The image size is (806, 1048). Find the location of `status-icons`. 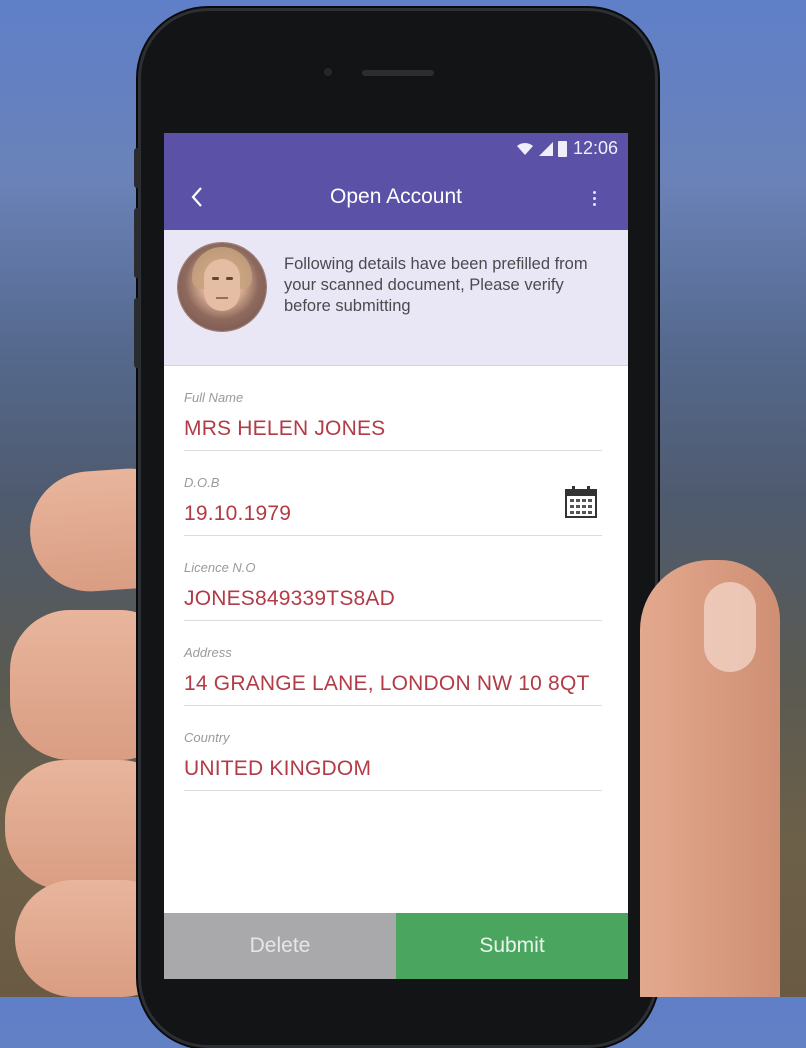

status-icons is located at coordinates (541, 148).